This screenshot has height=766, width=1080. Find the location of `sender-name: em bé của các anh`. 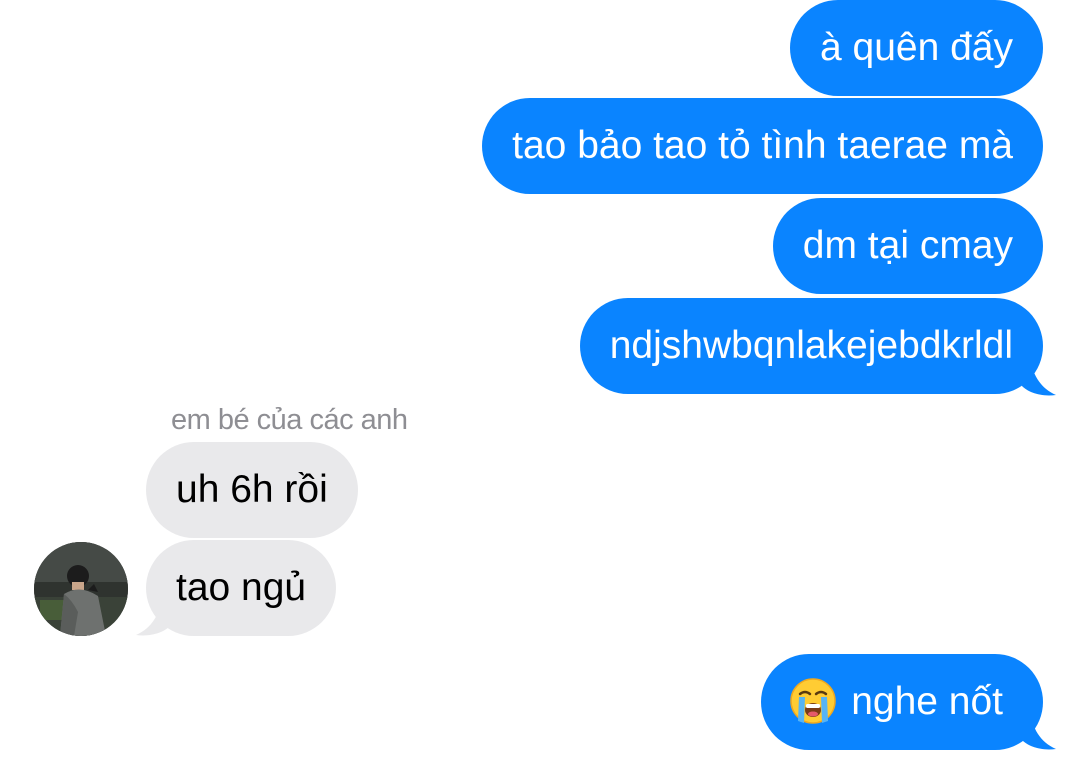

sender-name: em bé của các anh is located at coordinates (289, 420).